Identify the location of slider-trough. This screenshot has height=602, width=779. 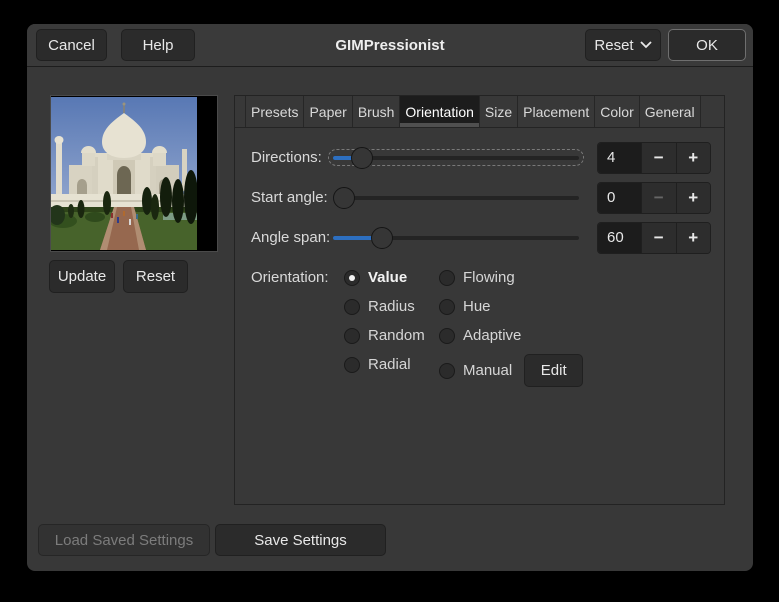
(456, 198).